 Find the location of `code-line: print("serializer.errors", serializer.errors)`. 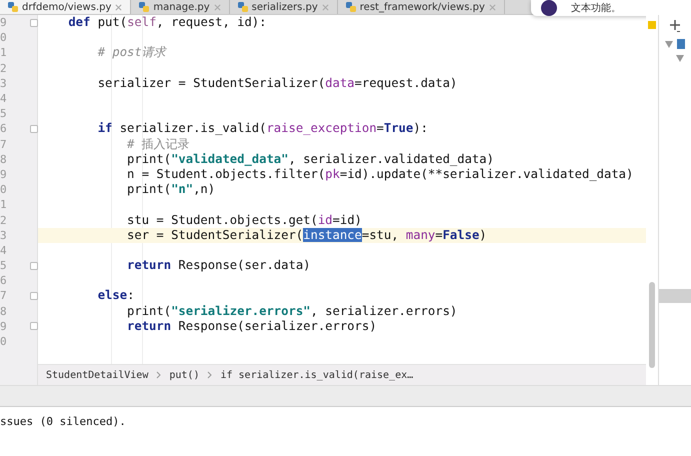

code-line: print("serializer.errors", serializer.errors) is located at coordinates (292, 311).